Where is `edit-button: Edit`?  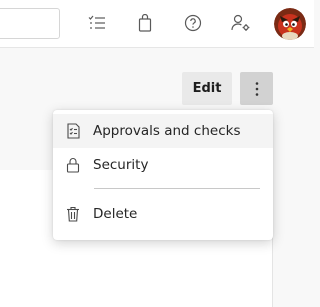 edit-button: Edit is located at coordinates (207, 88).